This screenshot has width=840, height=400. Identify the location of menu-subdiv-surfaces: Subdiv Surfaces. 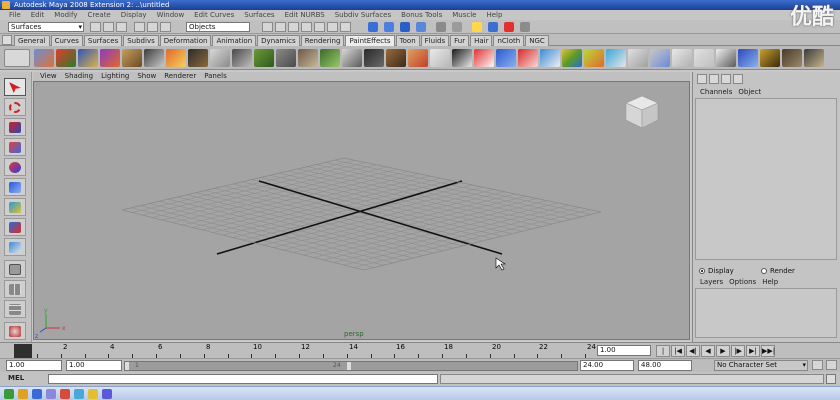
(363, 15).